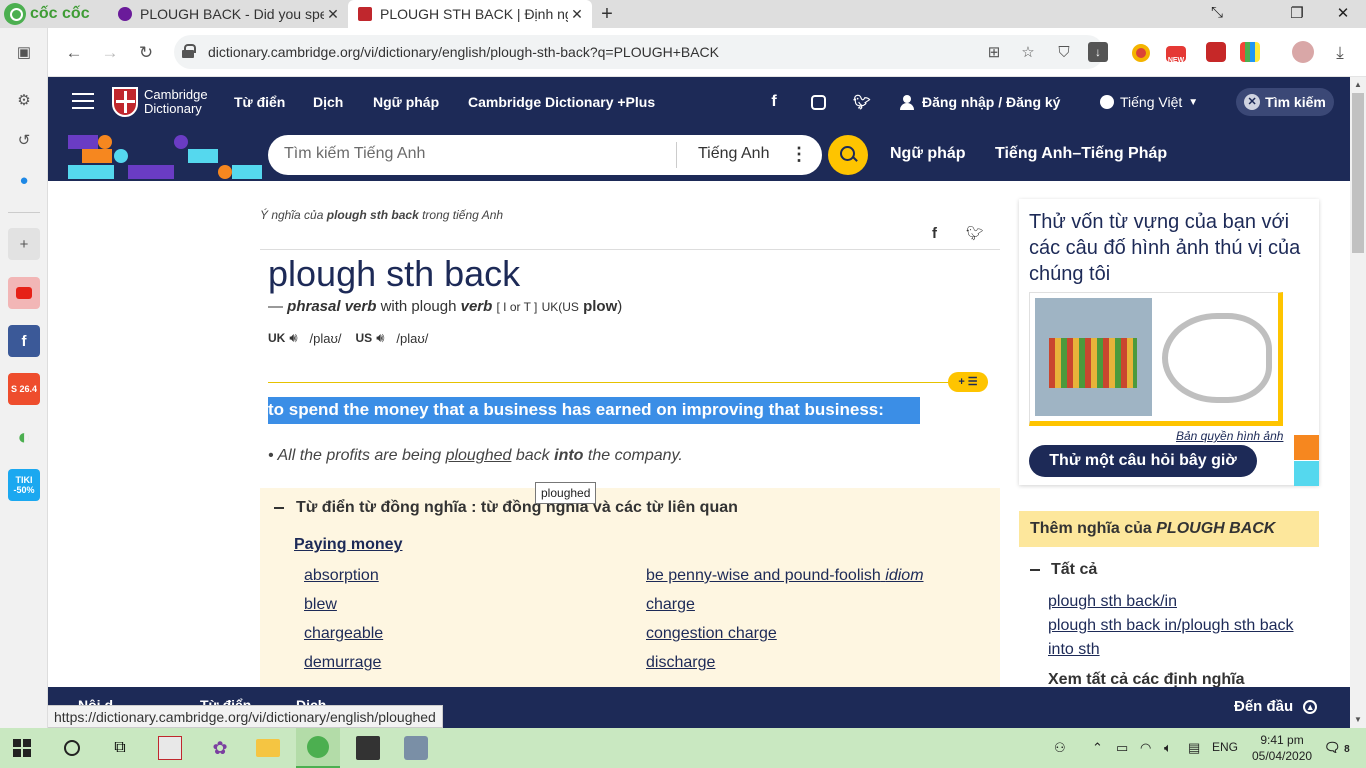 The image size is (1366, 768). I want to click on thesaurus-item: blew, so click(320, 605).